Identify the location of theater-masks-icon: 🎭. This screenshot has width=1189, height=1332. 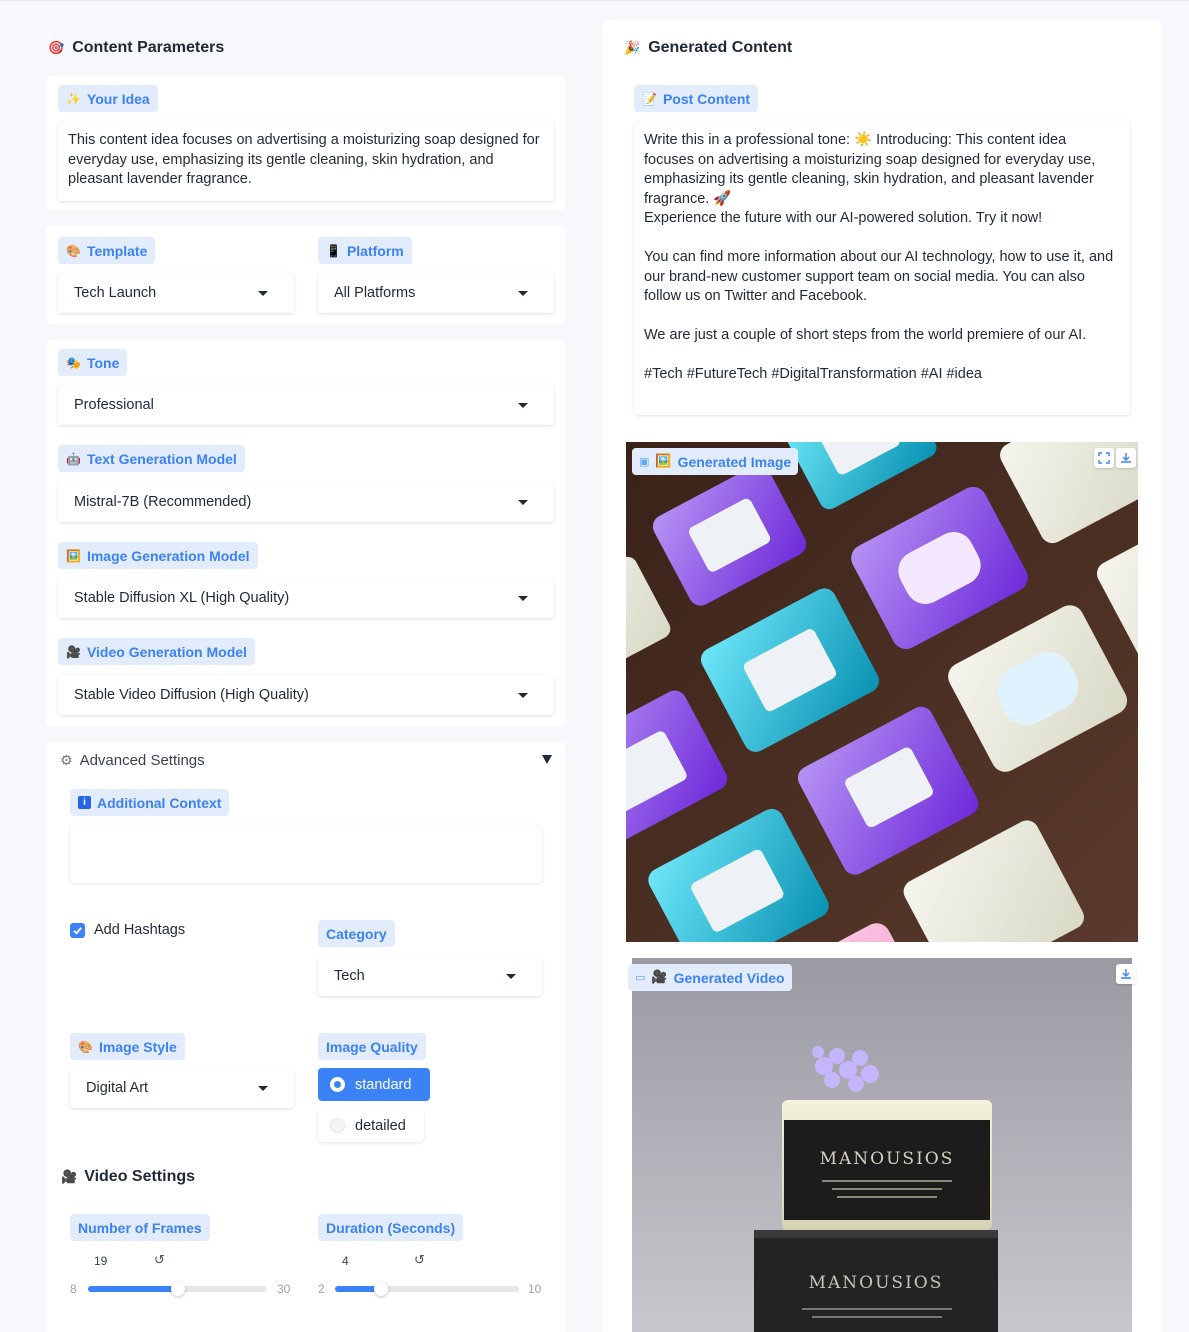
(73, 362).